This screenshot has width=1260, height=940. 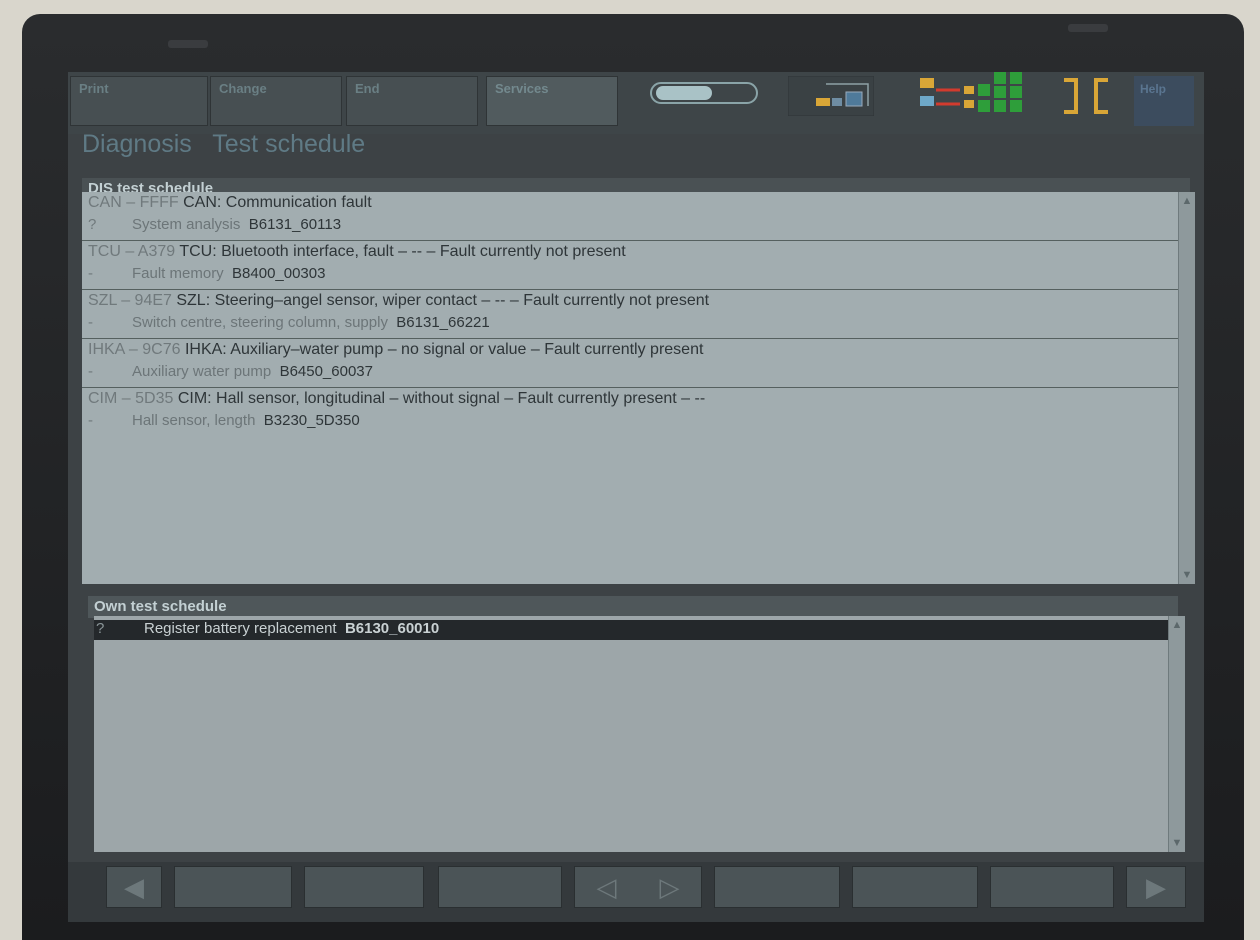 I want to click on fault-code: IHKA – 9C76, so click(x=134, y=349).